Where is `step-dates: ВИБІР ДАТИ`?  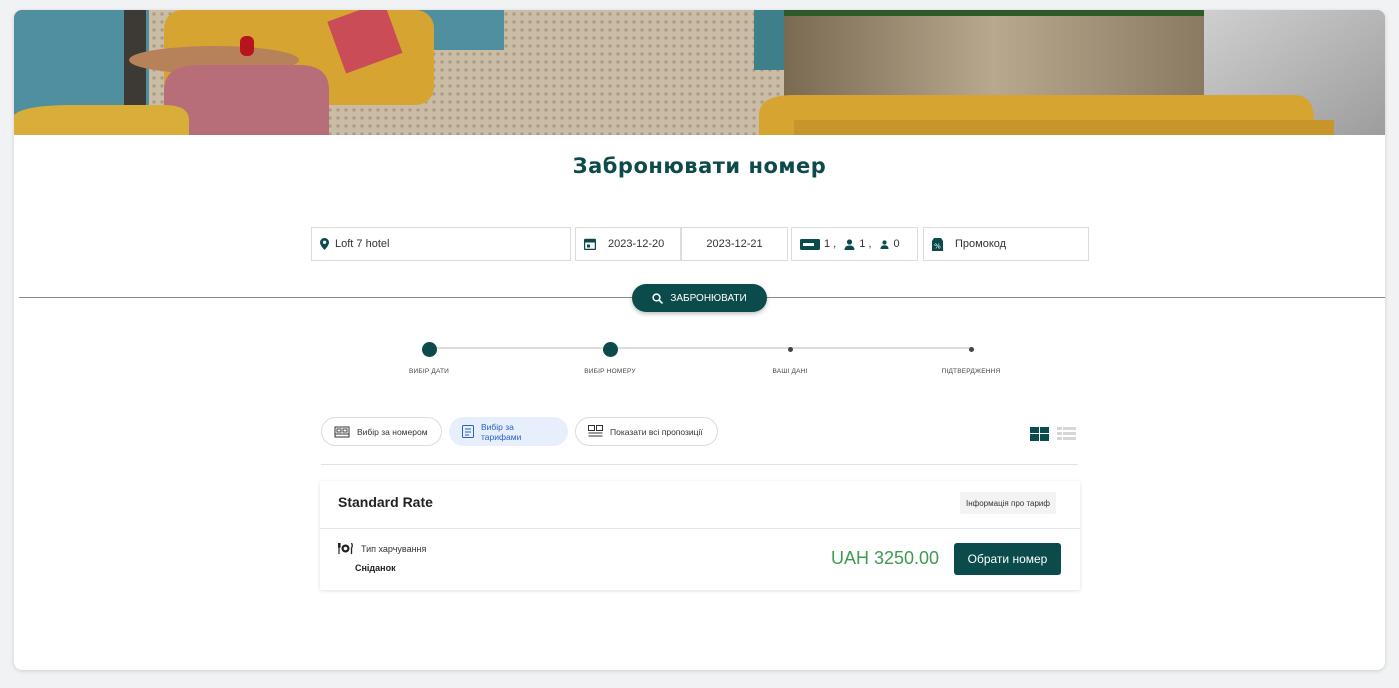 step-dates: ВИБІР ДАТИ is located at coordinates (429, 355).